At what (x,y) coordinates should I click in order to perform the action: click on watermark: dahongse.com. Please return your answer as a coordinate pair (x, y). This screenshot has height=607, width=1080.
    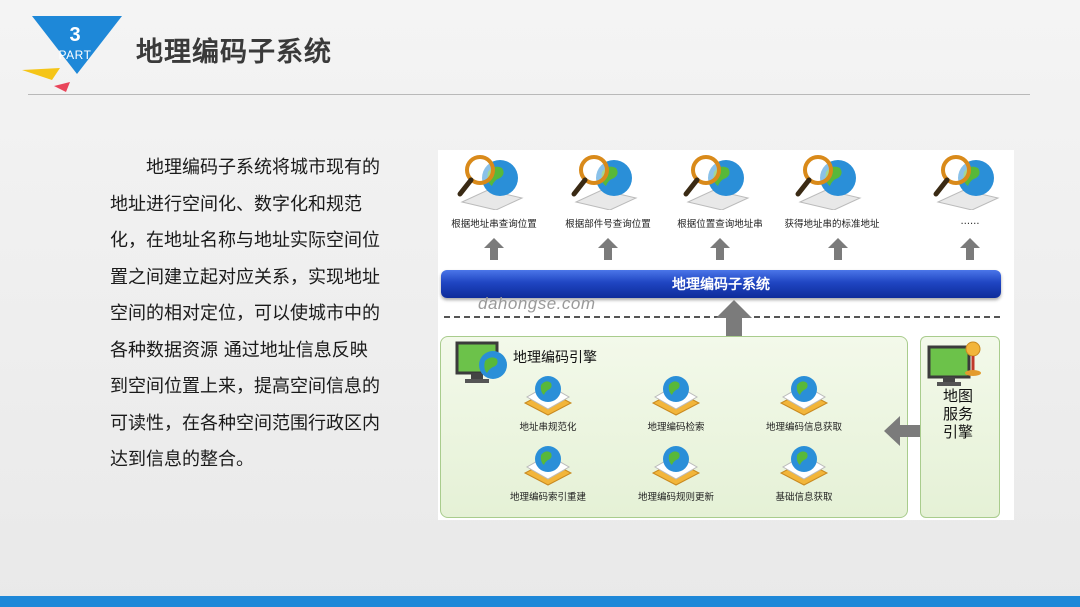
    Looking at the image, I should click on (537, 303).